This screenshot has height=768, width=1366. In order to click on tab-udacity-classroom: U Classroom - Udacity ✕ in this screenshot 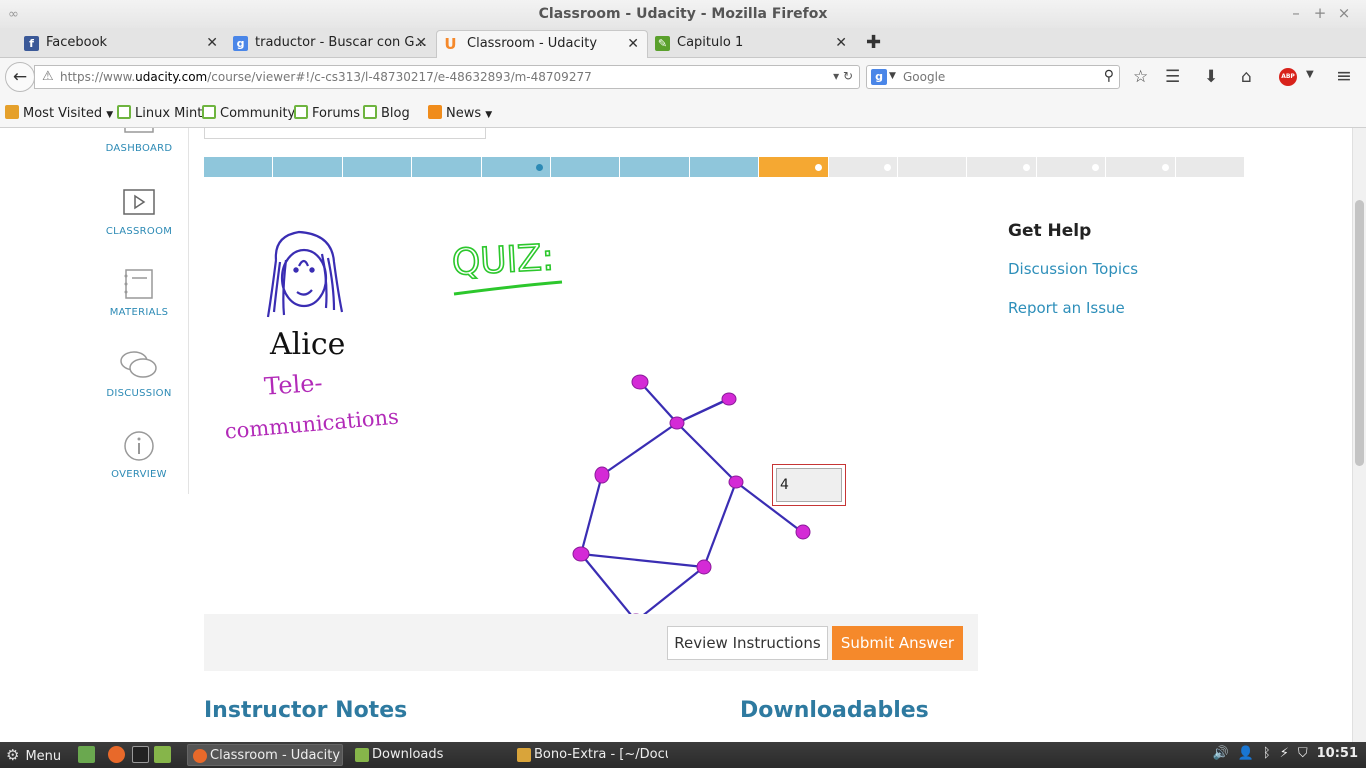, I will do `click(542, 44)`.